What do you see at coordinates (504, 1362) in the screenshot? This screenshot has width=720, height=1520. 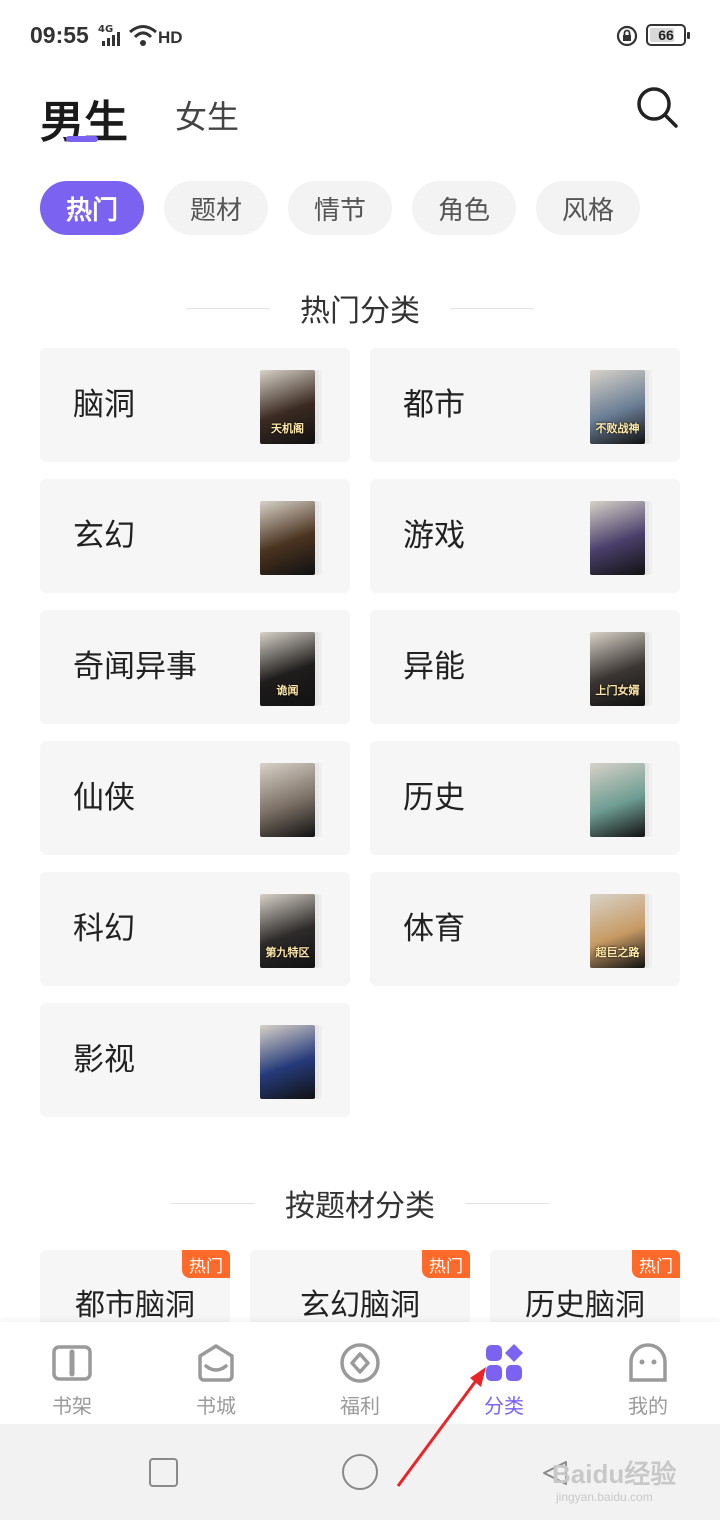 I see `category-icon` at bounding box center [504, 1362].